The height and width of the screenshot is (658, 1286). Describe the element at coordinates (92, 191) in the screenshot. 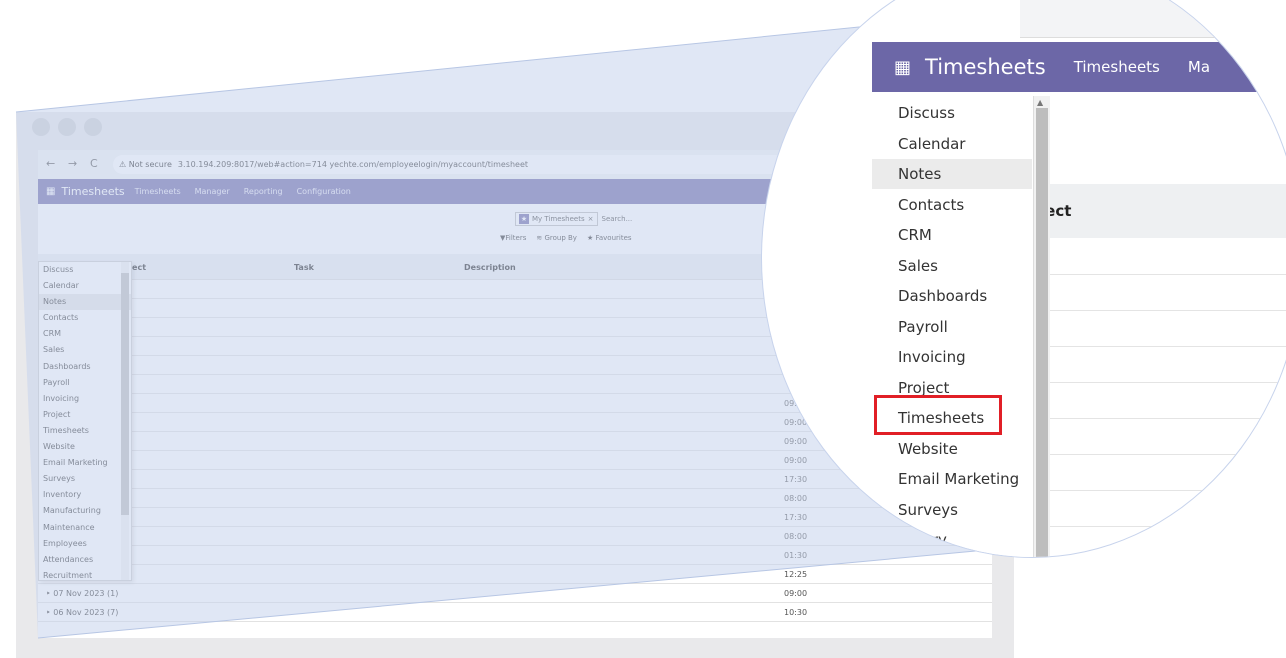

I see `app-brand: Timesheets` at that location.